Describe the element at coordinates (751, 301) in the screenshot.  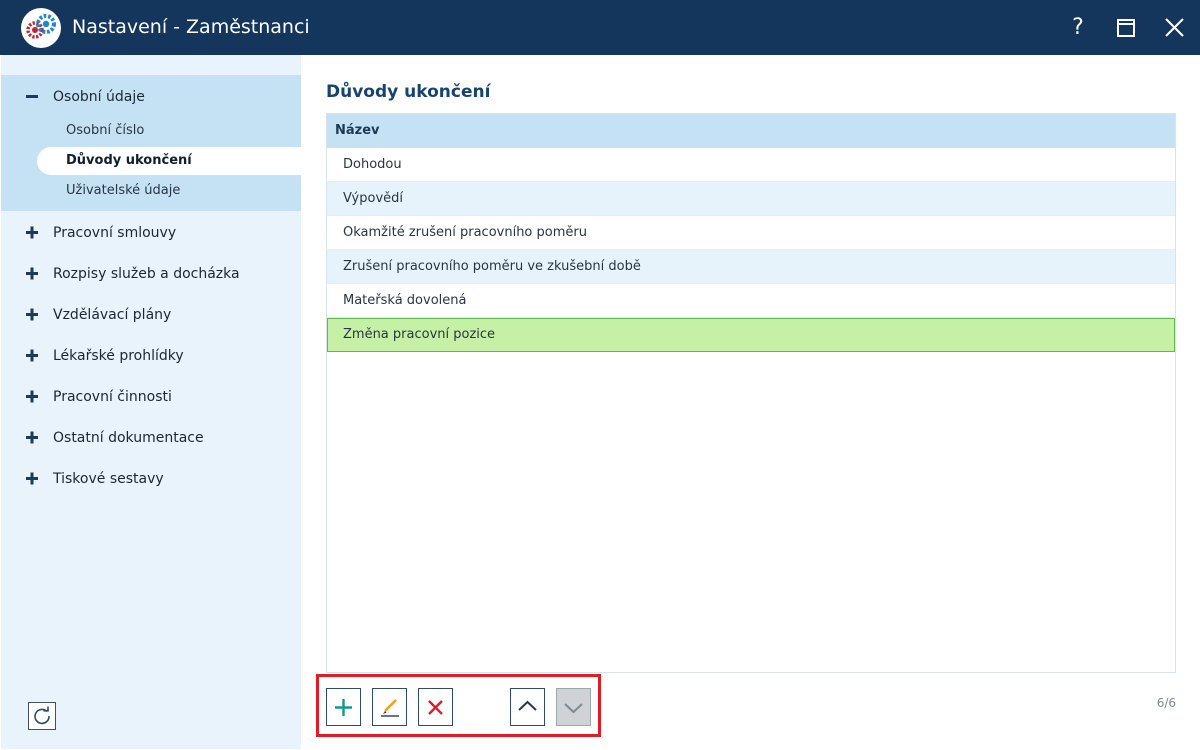
I see `table-row: Mateřská dovolená` at that location.